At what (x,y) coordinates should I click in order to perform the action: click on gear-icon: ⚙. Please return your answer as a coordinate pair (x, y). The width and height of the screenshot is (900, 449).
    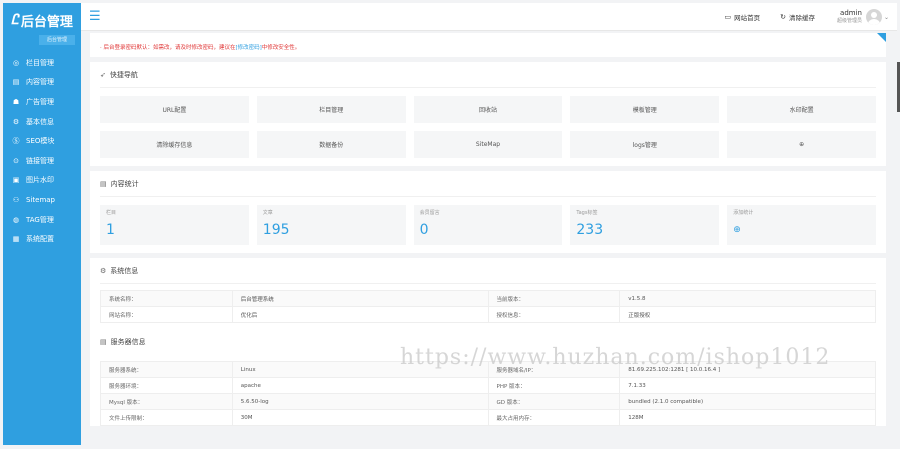
    Looking at the image, I should click on (103, 270).